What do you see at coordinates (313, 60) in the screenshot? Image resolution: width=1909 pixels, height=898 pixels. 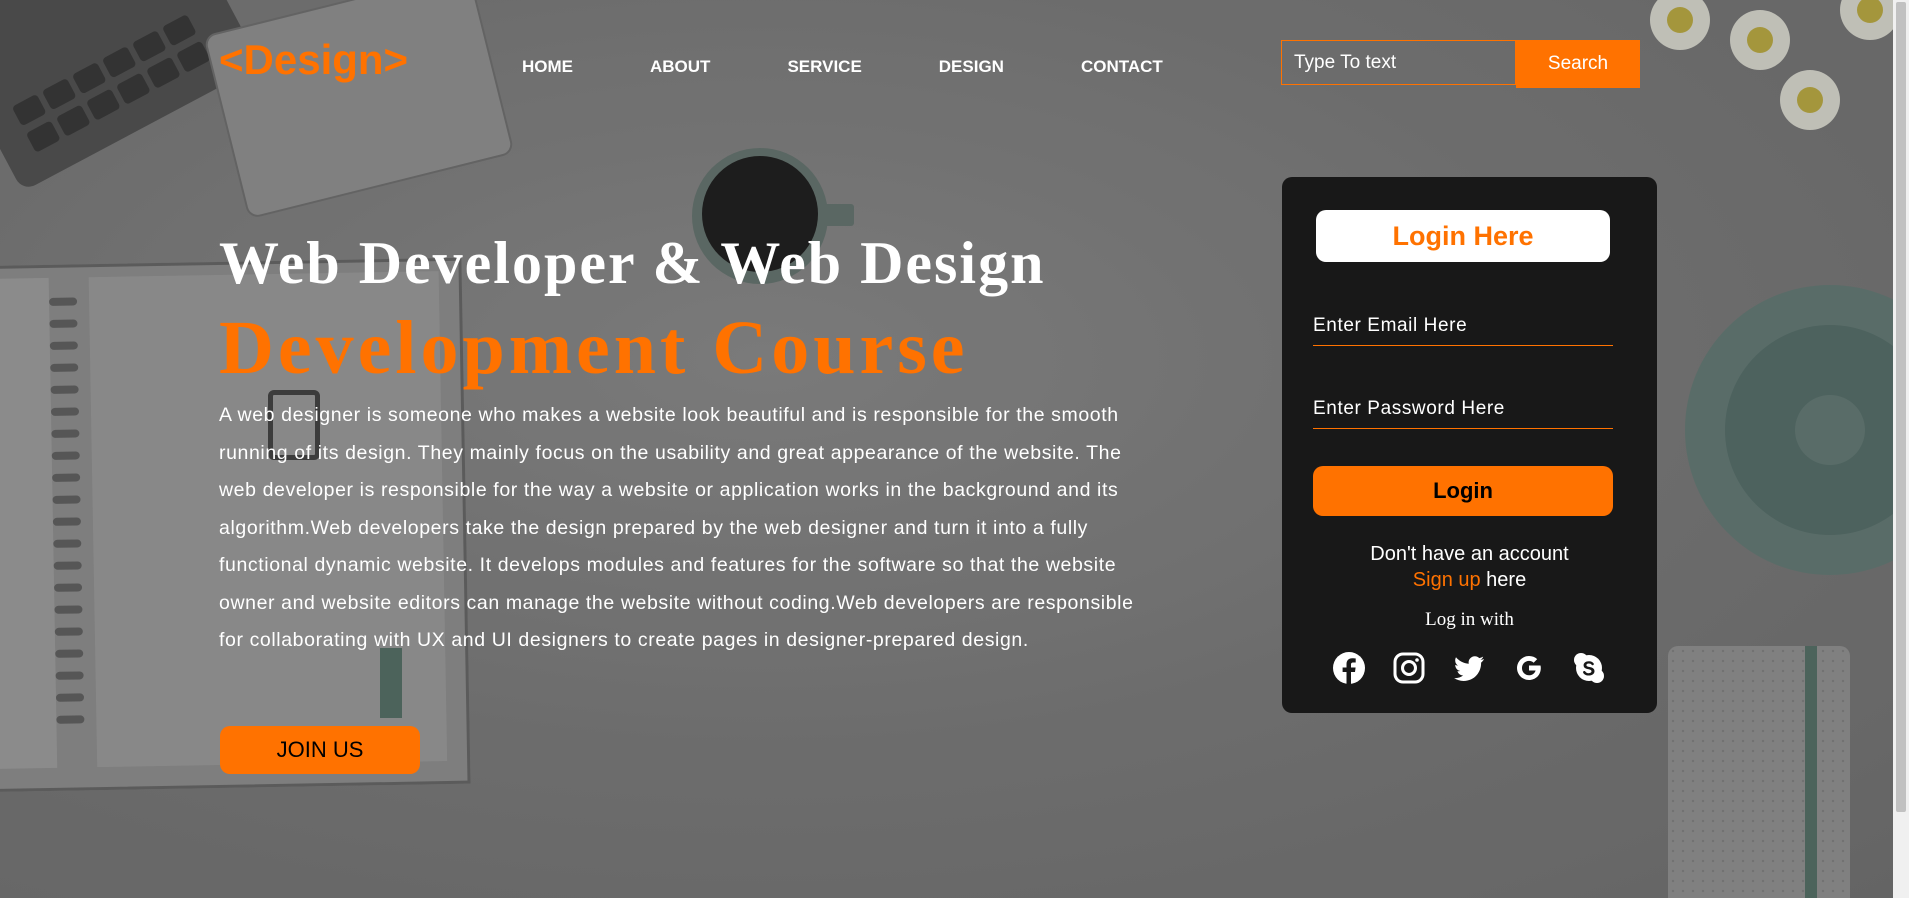 I see `logo: <Design>` at bounding box center [313, 60].